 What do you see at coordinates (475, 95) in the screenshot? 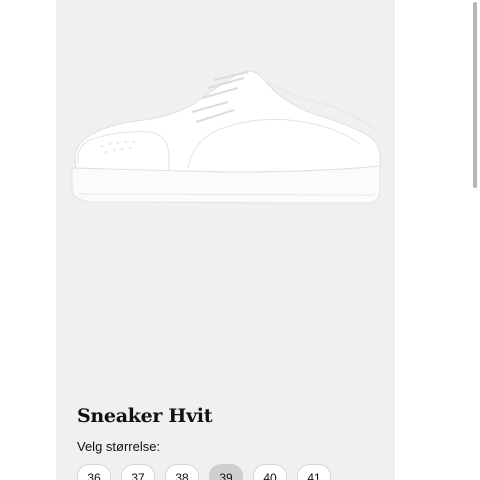
I see `scrollbar-thumb` at bounding box center [475, 95].